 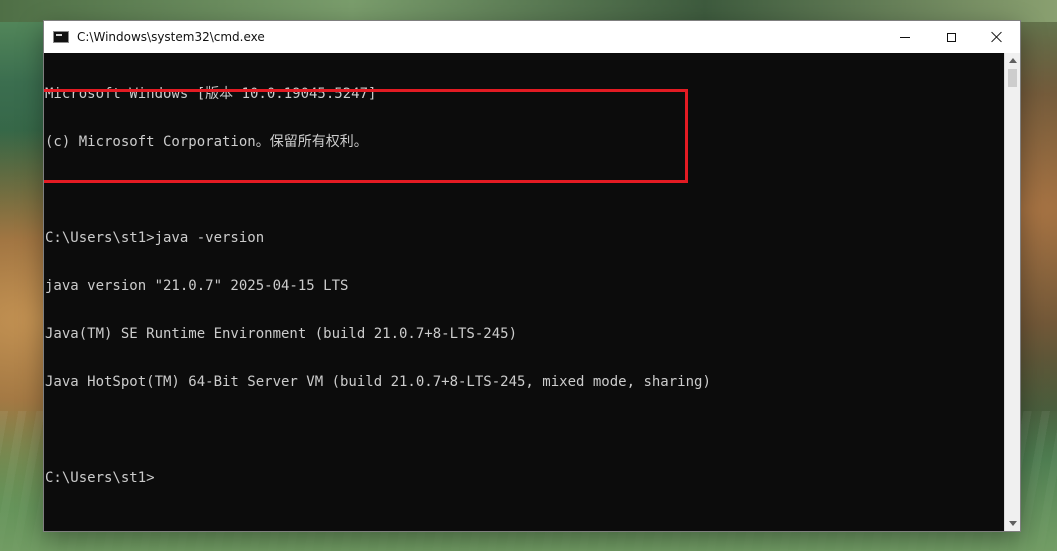 I want to click on vertical-scrollbar, so click(x=1012, y=292).